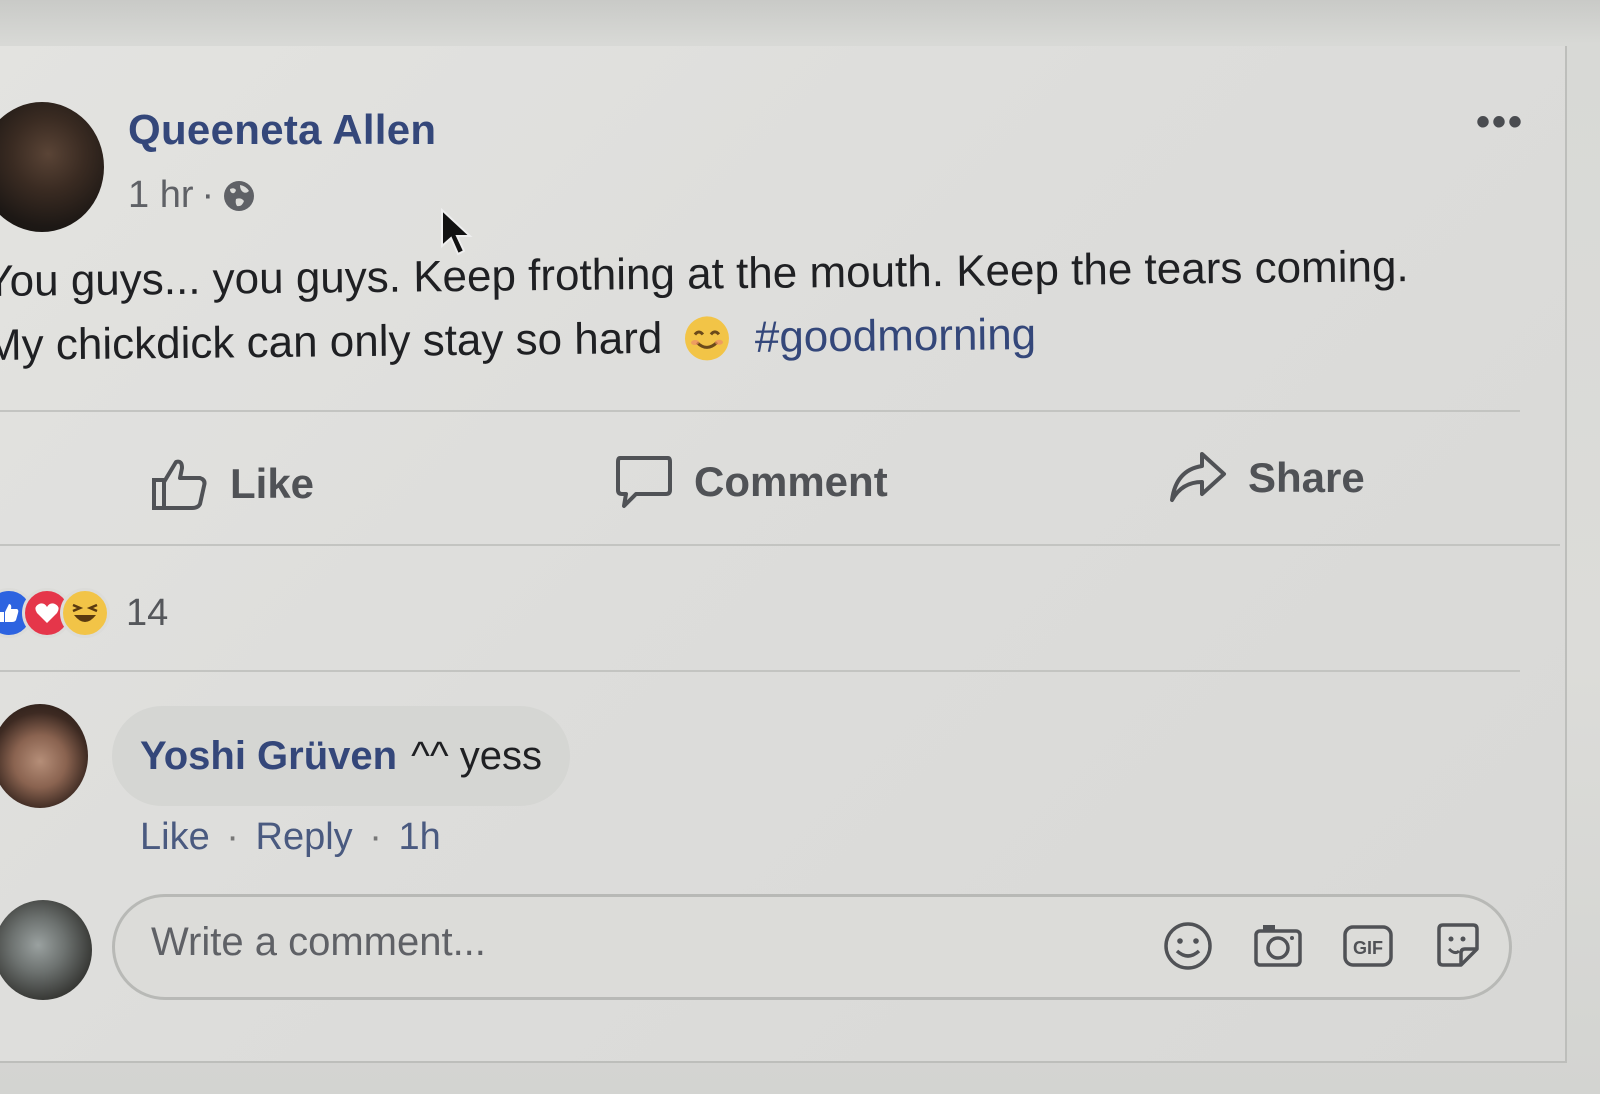 This screenshot has width=1600, height=1094. What do you see at coordinates (1306, 477) in the screenshot?
I see `share-label: Share` at bounding box center [1306, 477].